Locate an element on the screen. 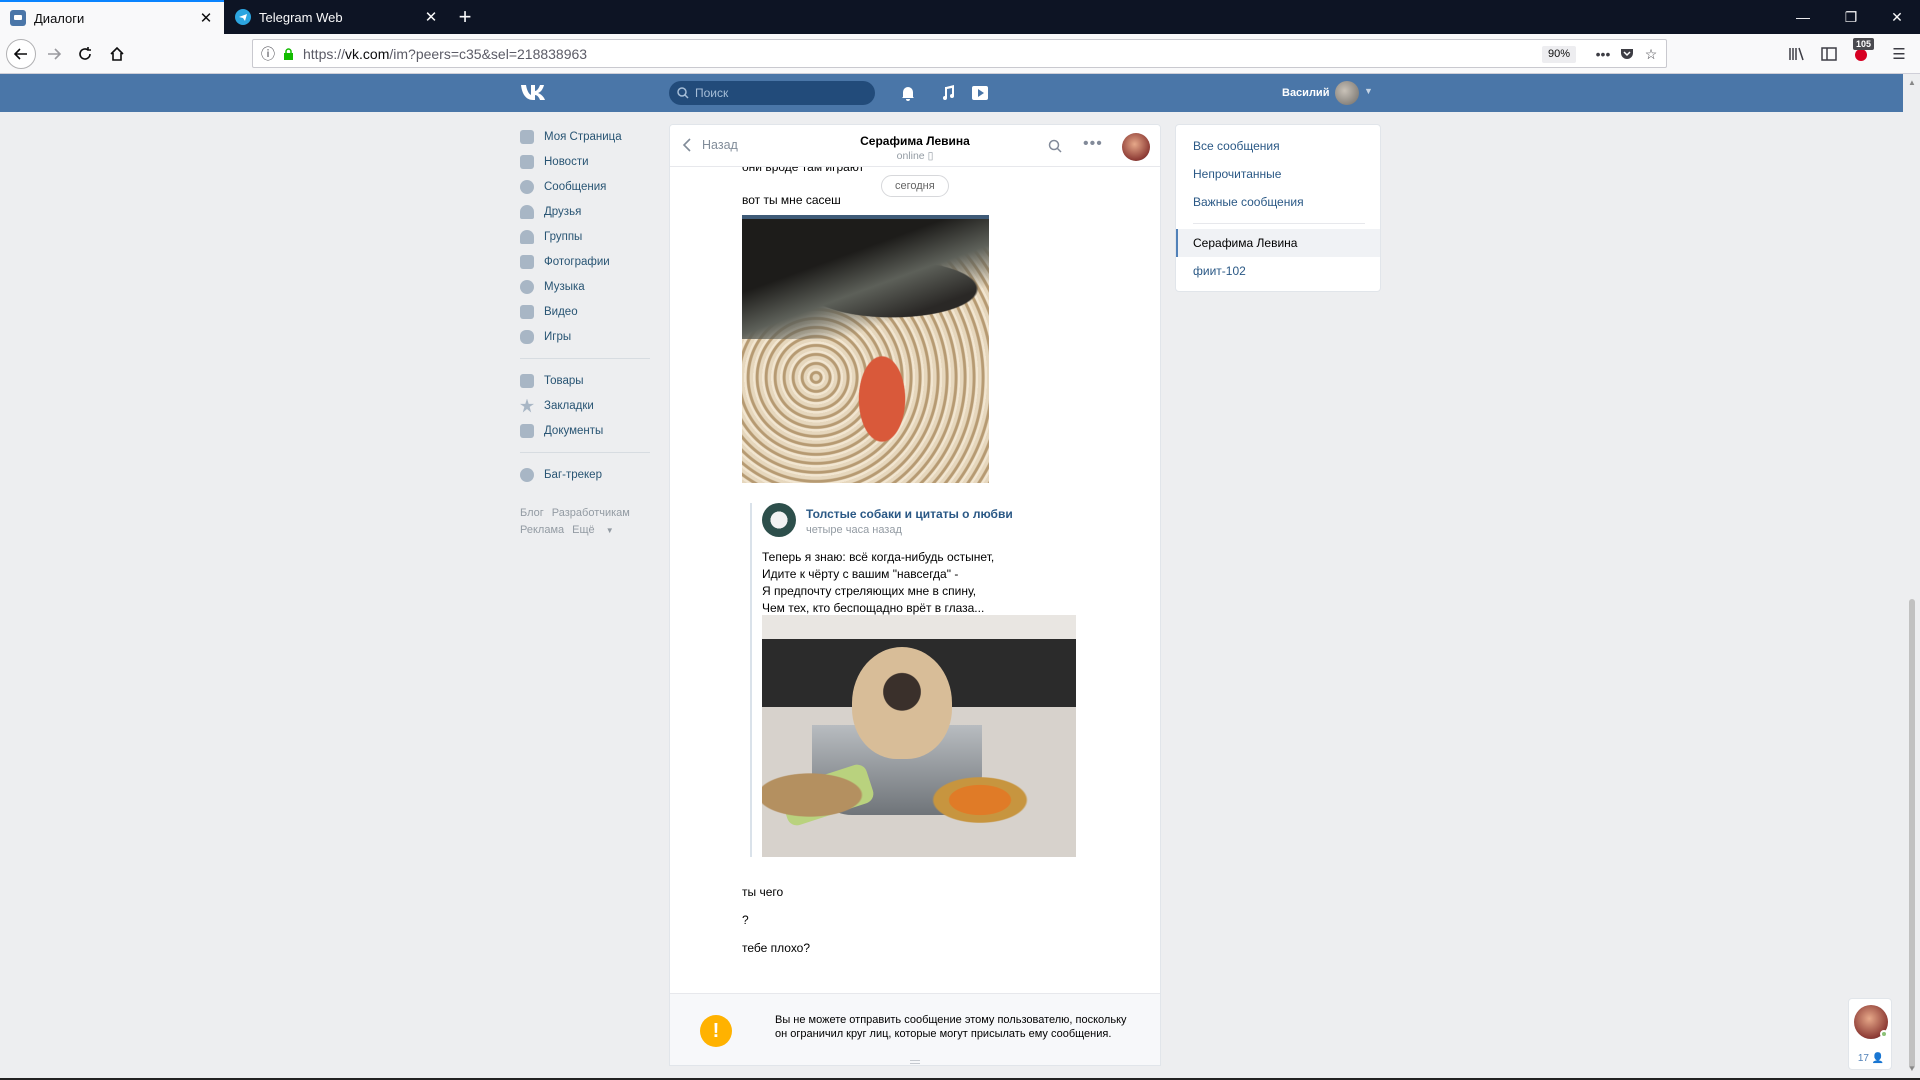 Image resolution: width=1920 pixels, height=1080 pixels. chat-widget: 17 👤 is located at coordinates (1870, 1034).